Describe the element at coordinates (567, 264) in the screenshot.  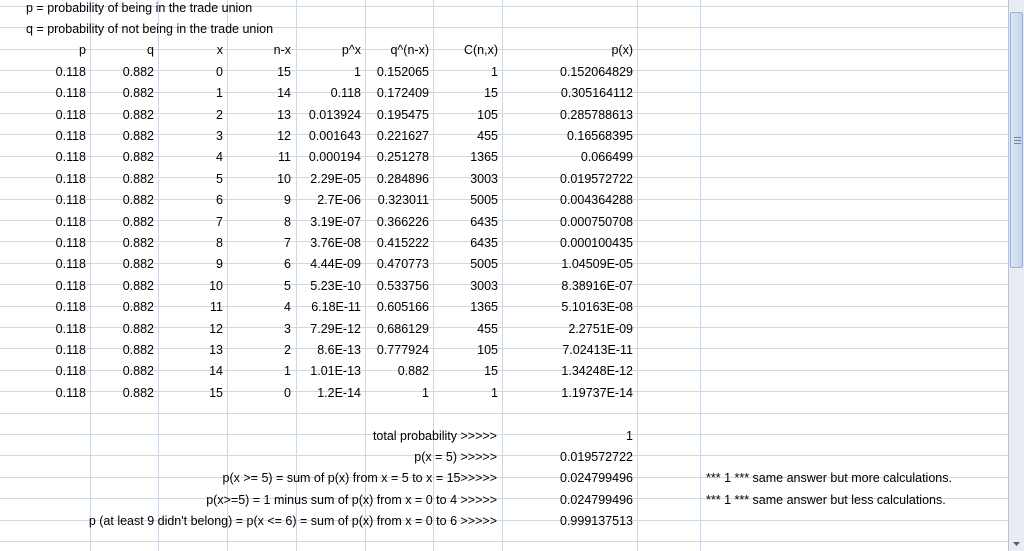
I see `table-cell: 1.04509E-05` at that location.